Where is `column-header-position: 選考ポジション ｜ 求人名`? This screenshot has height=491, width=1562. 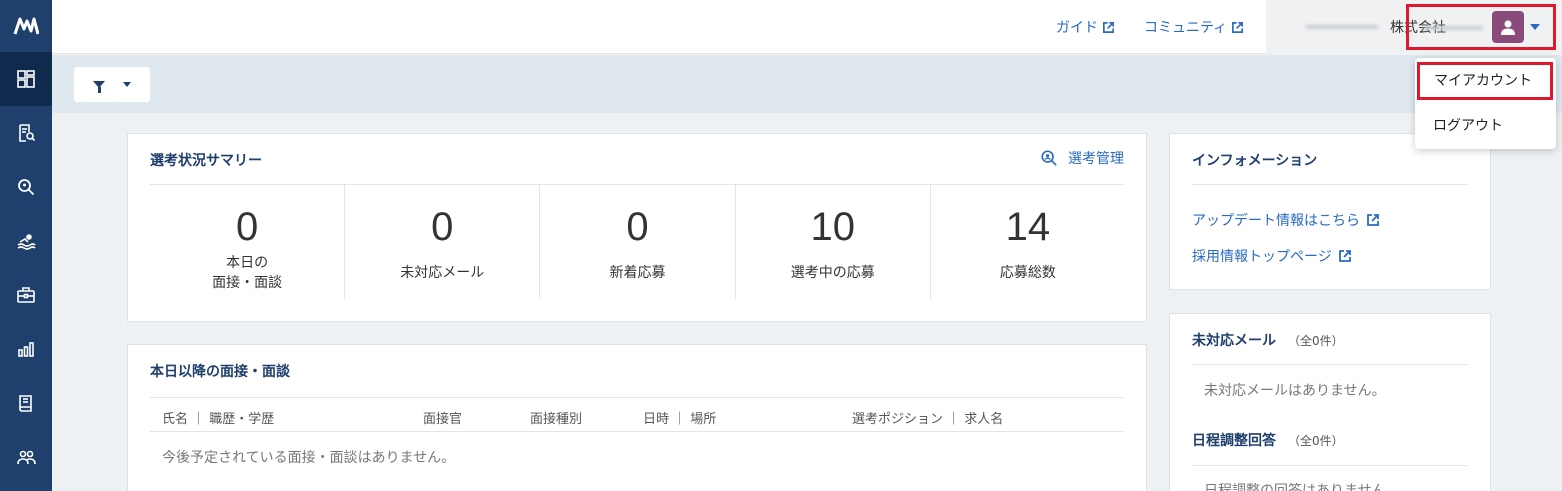 column-header-position: 選考ポジション ｜ 求人名 is located at coordinates (928, 419).